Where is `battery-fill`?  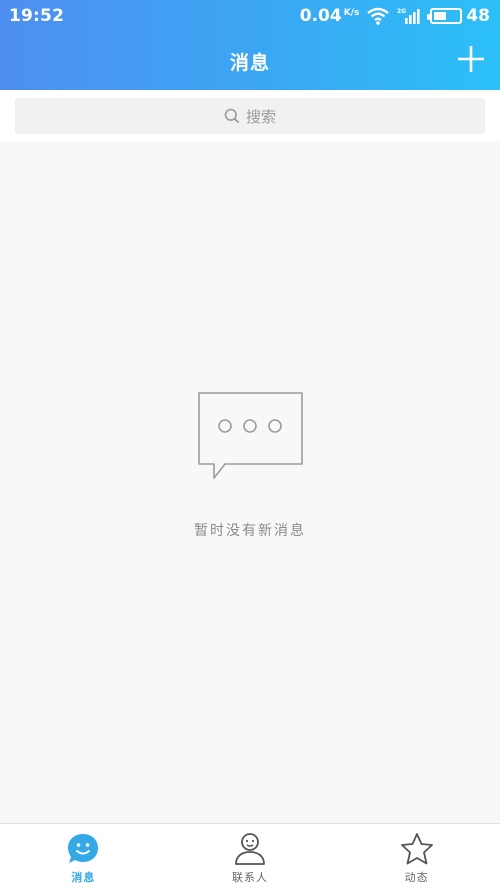
battery-fill is located at coordinates (440, 16).